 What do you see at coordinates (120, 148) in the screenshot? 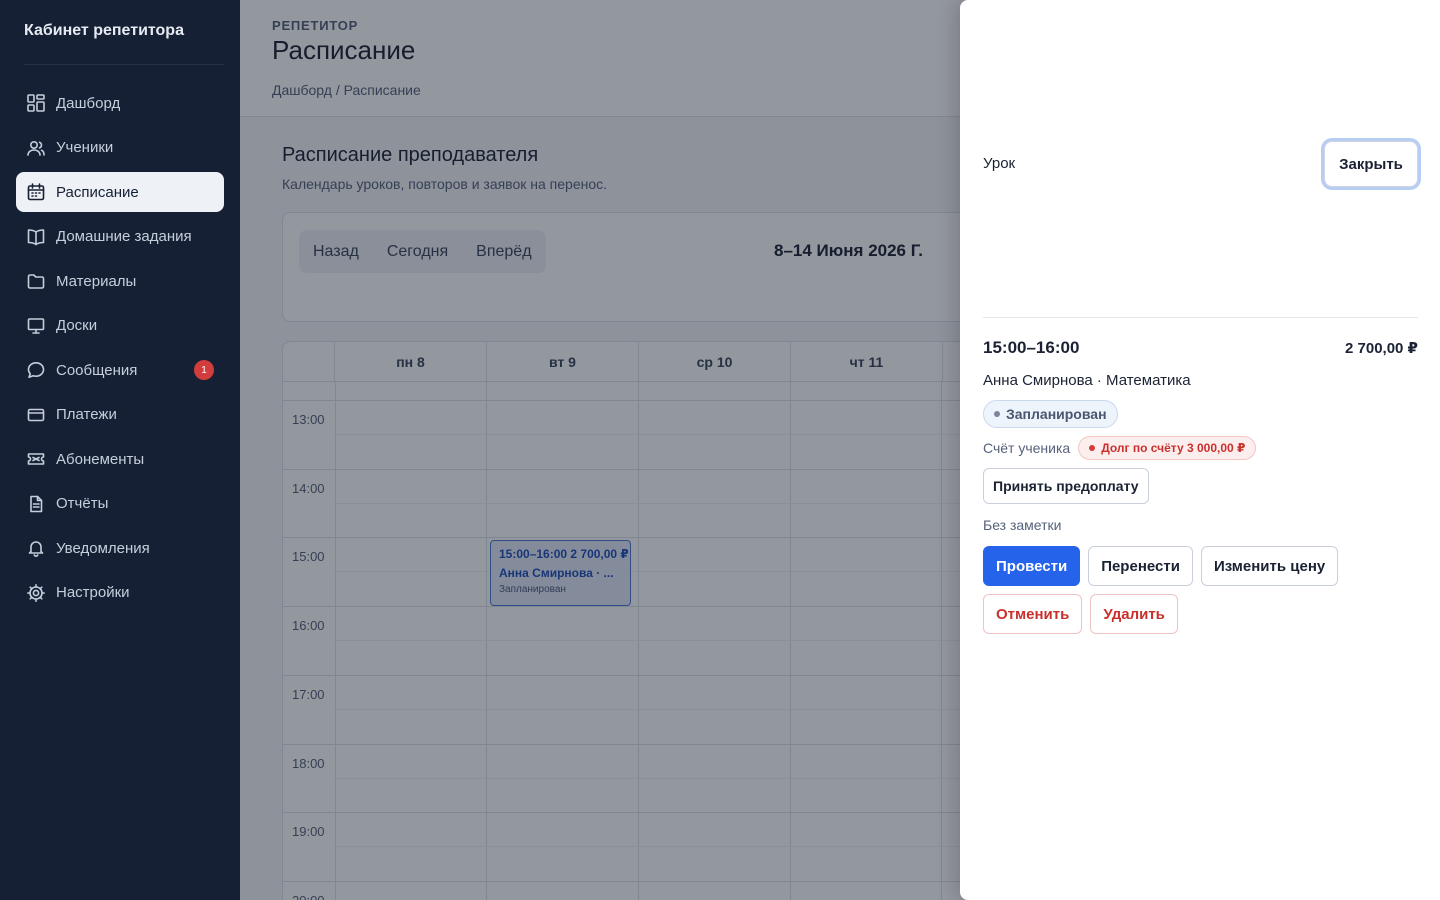
I see `sidebar-item-students: Ученики` at bounding box center [120, 148].